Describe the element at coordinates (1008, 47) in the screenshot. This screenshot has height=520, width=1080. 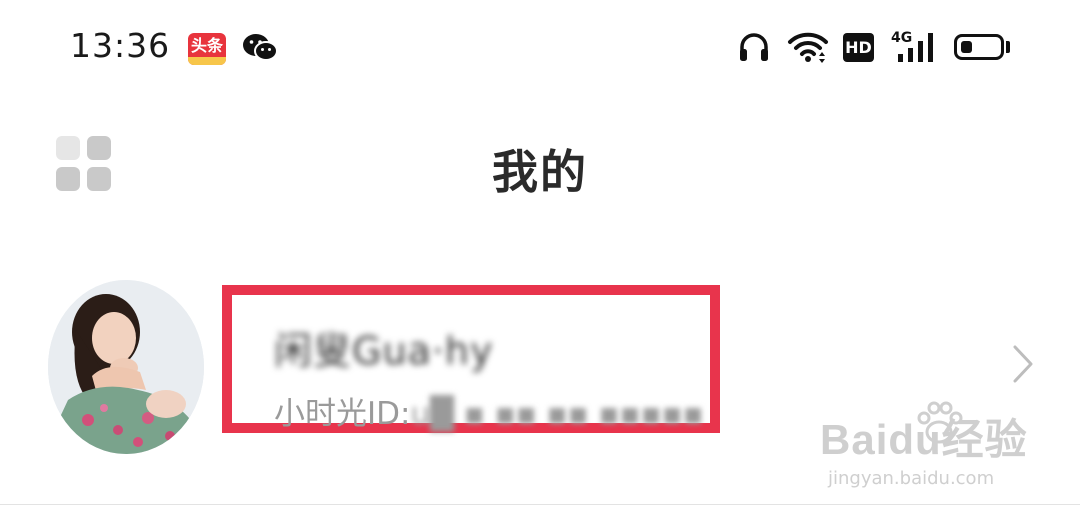
I see `battery-cap` at that location.